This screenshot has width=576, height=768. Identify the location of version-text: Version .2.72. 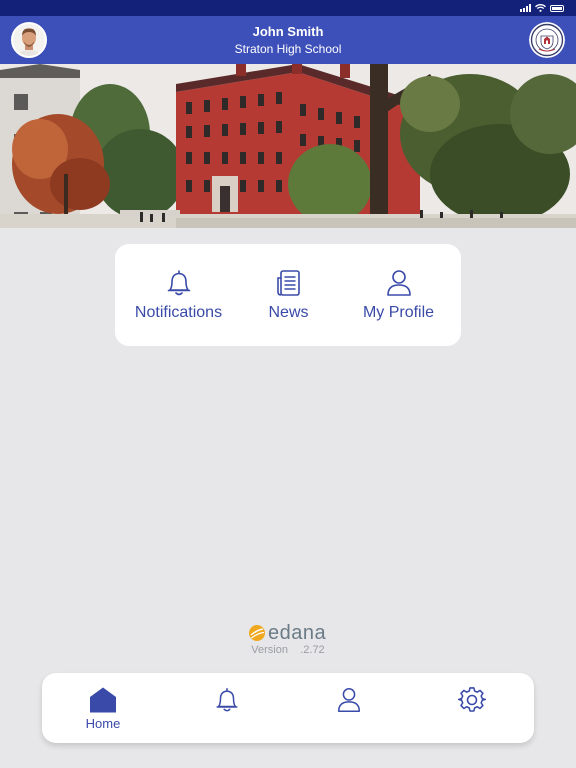
(288, 650).